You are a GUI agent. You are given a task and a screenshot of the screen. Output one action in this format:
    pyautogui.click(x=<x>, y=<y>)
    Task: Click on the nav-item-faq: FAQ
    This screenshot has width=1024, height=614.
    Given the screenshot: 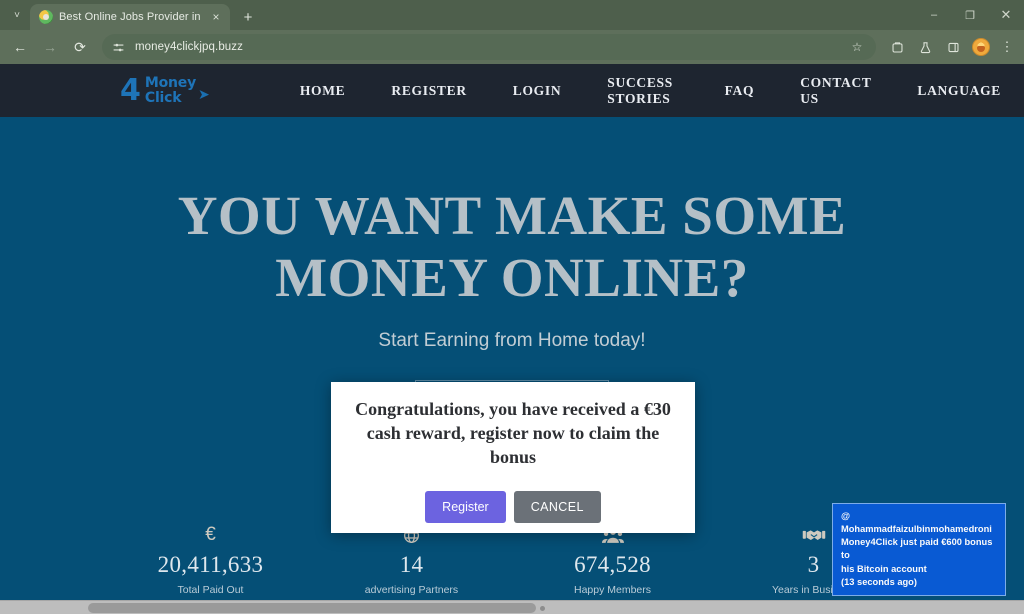 What is the action you would take?
    pyautogui.click(x=740, y=91)
    